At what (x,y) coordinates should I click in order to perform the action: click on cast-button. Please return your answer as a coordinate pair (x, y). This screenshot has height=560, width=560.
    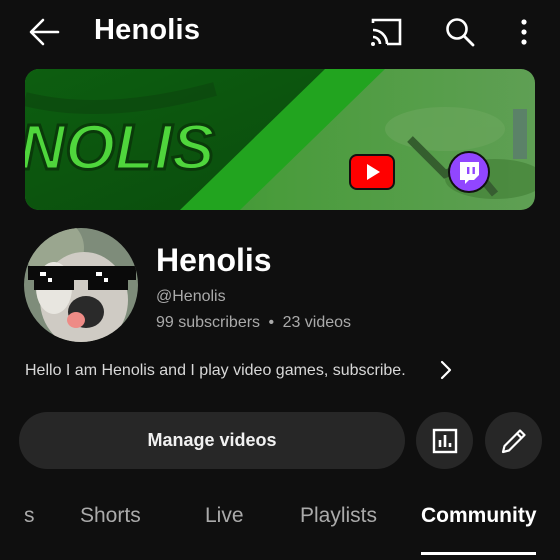
    Looking at the image, I should click on (386, 32).